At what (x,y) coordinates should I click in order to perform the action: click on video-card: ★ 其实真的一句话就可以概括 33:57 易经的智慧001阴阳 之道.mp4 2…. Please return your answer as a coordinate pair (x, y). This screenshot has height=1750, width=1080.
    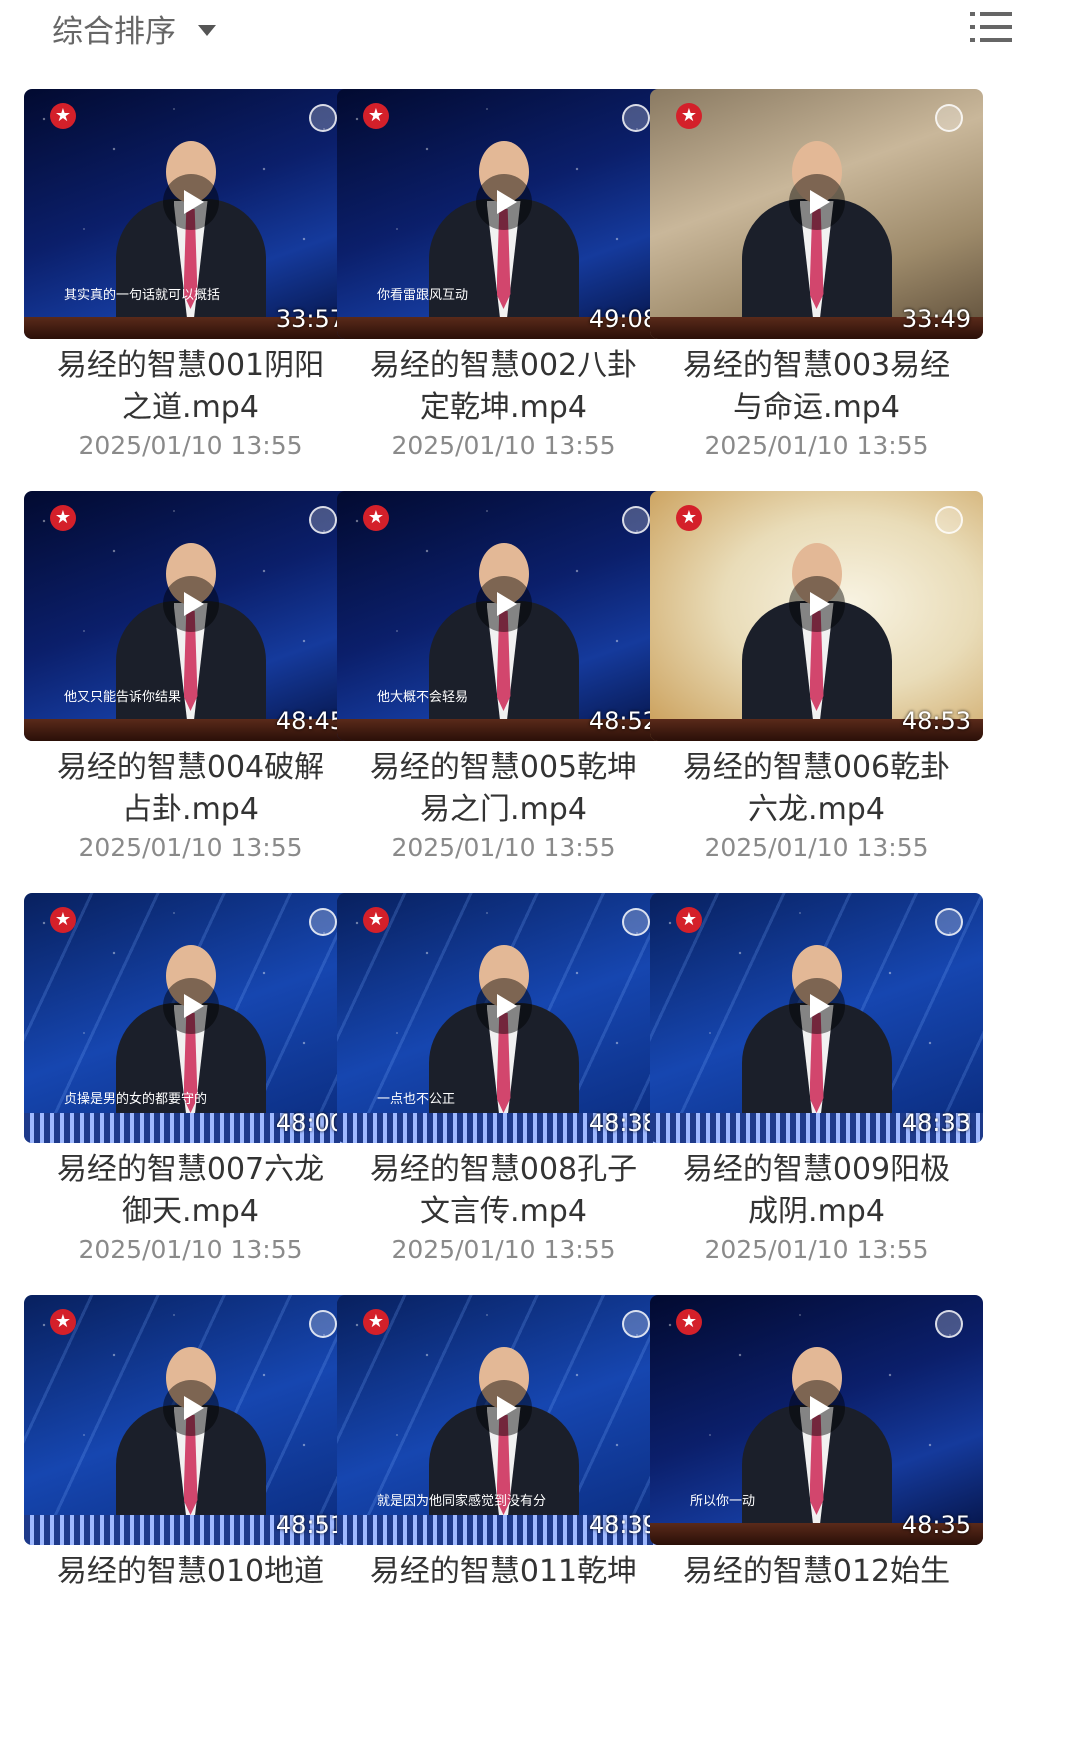
    Looking at the image, I should click on (190, 286).